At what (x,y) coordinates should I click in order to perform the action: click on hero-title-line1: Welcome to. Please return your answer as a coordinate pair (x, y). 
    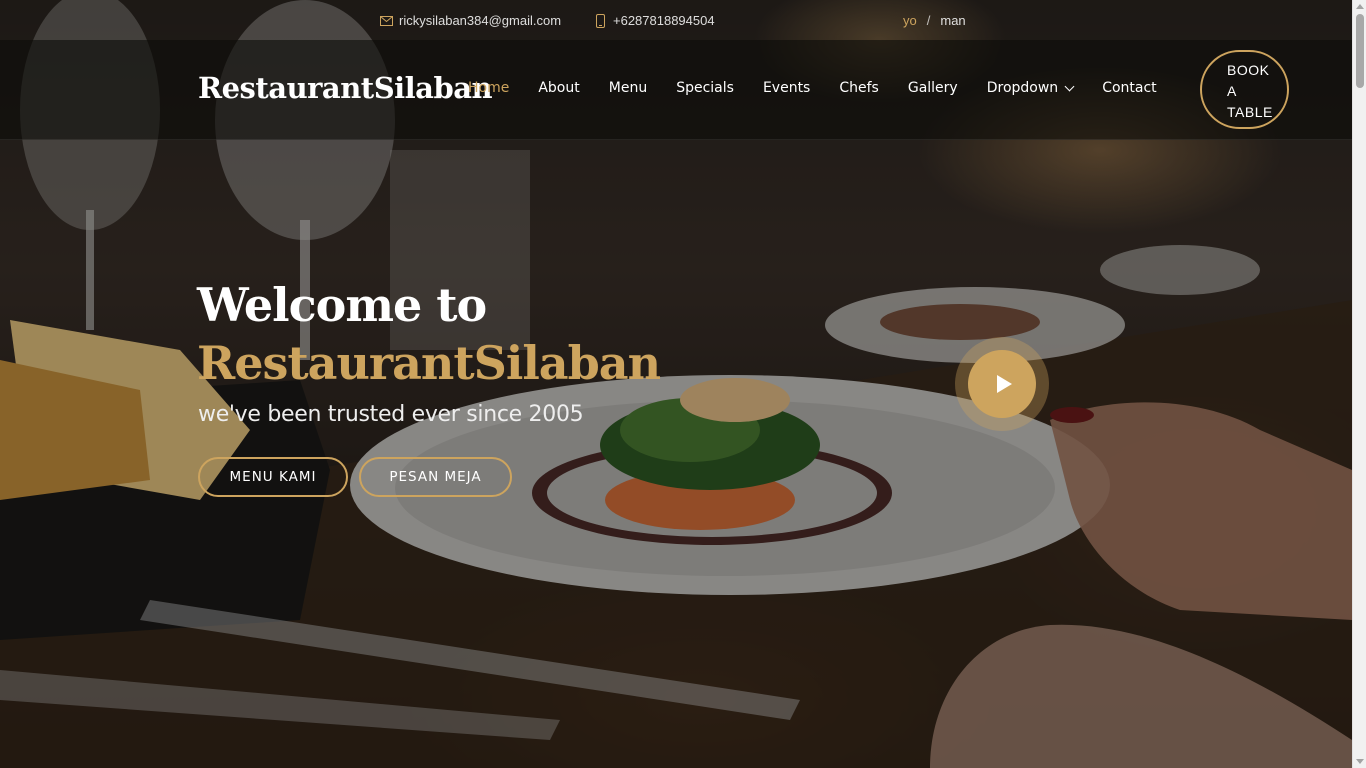
    Looking at the image, I should click on (342, 305).